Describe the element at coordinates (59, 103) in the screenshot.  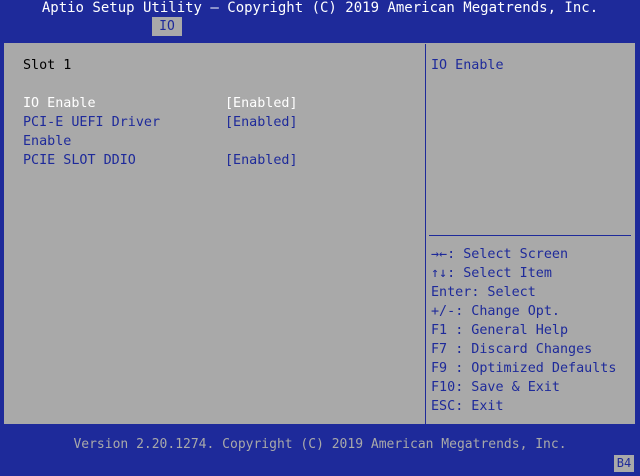
I see `io-enable-label: IO Enable` at that location.